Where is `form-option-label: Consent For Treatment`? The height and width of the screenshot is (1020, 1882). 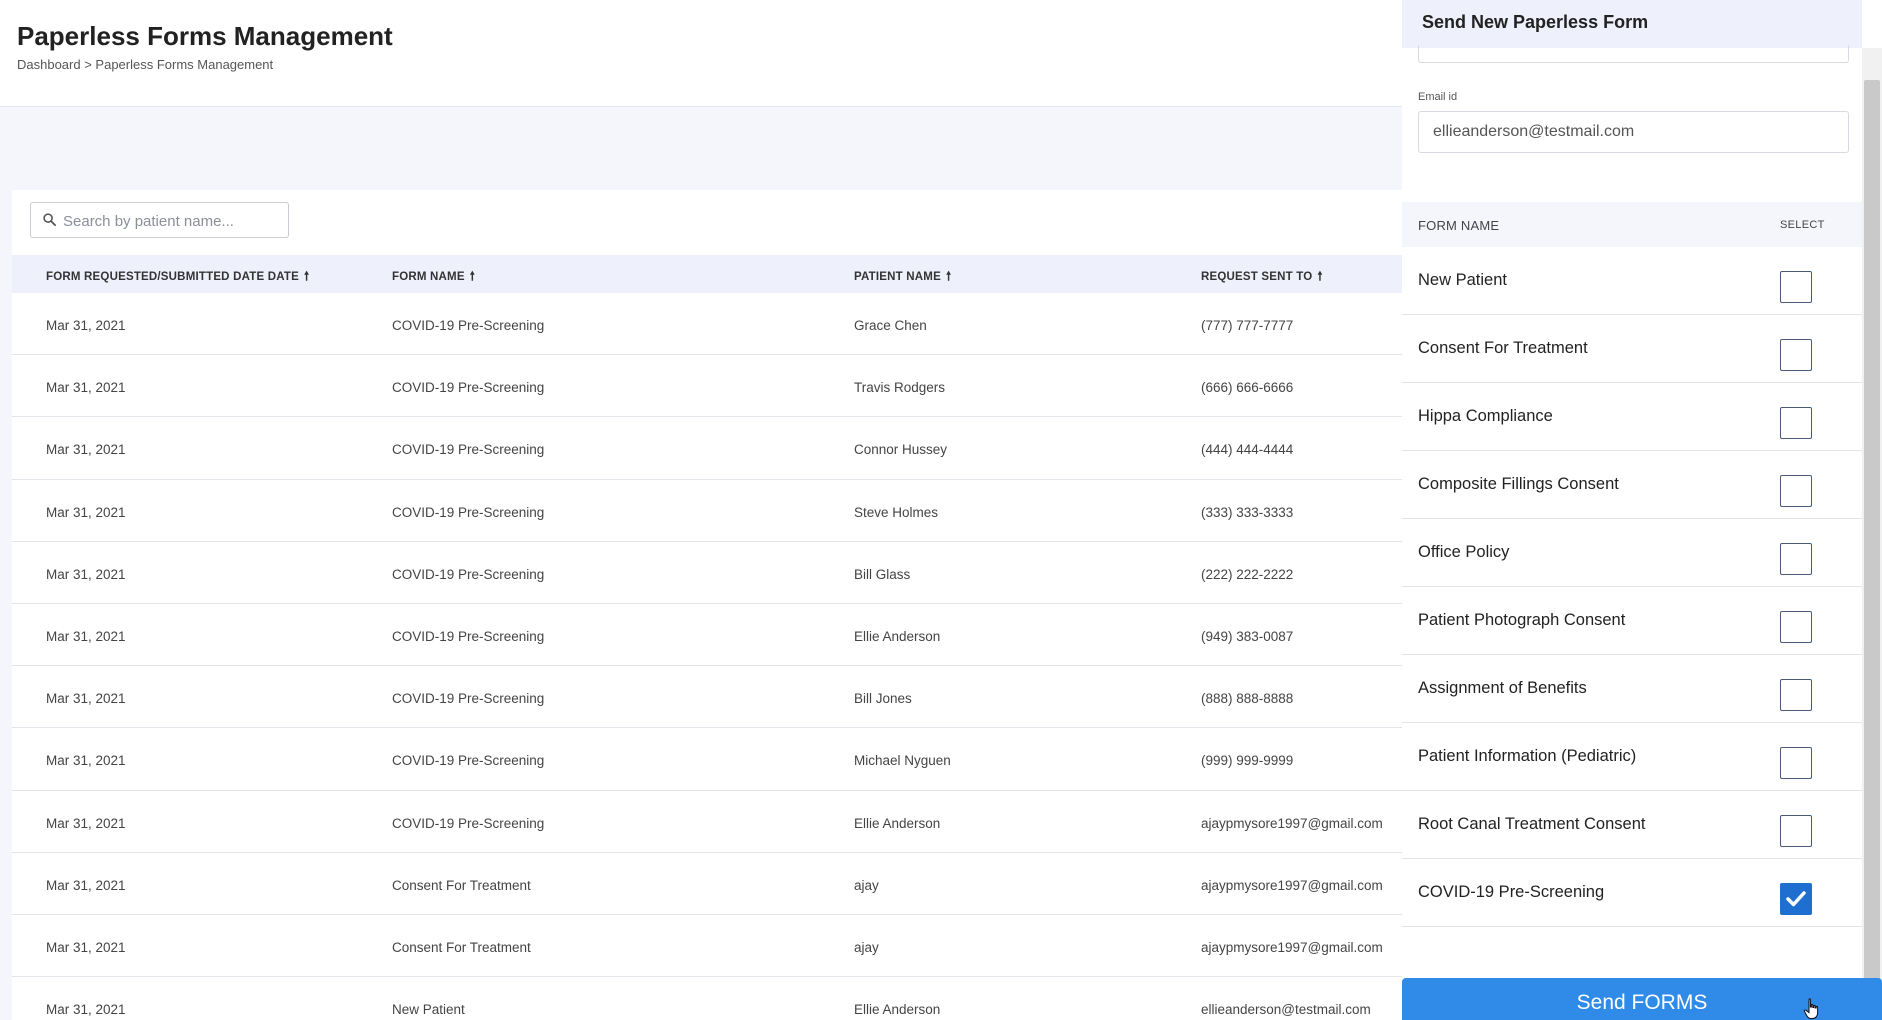 form-option-label: Consent For Treatment is located at coordinates (1503, 348).